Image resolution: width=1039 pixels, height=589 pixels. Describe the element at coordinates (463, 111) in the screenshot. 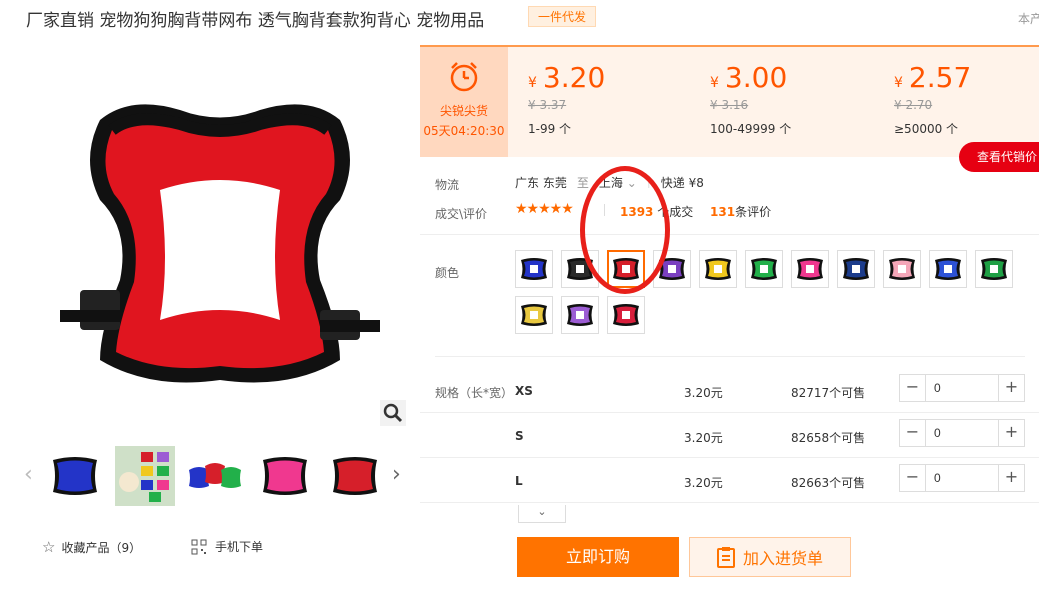

I see `flash-sale-title: 尖锐尖货` at that location.